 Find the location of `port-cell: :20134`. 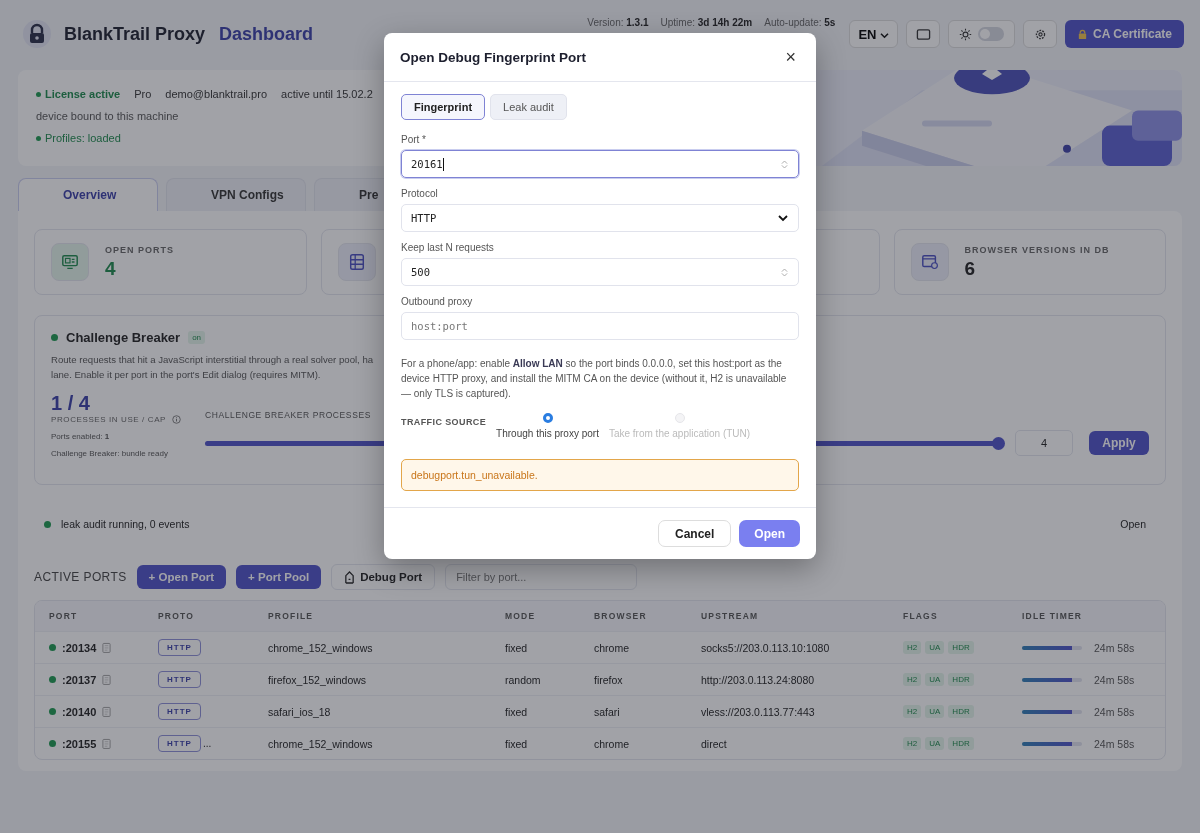

port-cell: :20134 is located at coordinates (79, 647).